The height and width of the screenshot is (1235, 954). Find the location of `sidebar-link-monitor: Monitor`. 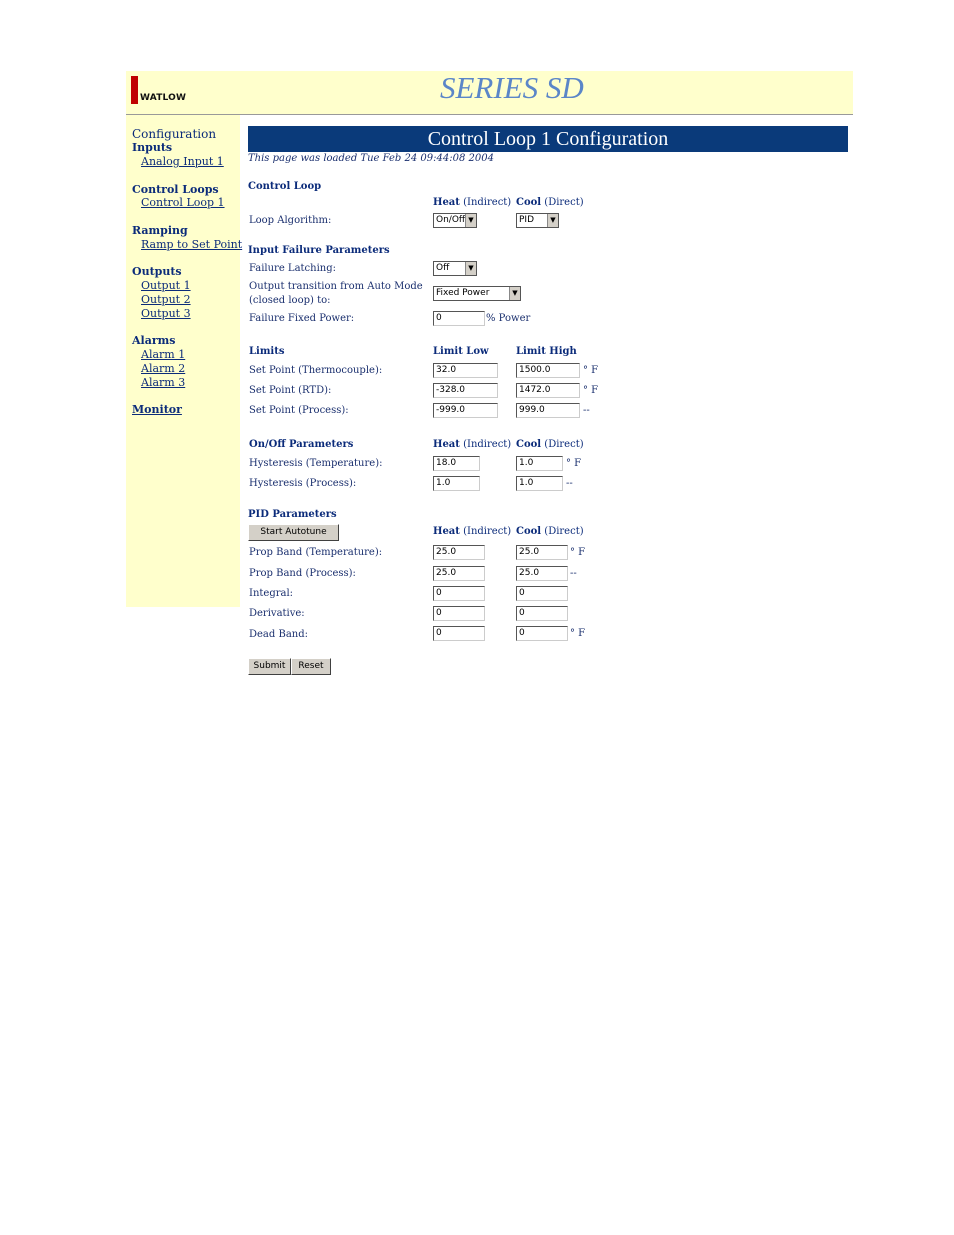

sidebar-link-monitor: Monitor is located at coordinates (157, 409).